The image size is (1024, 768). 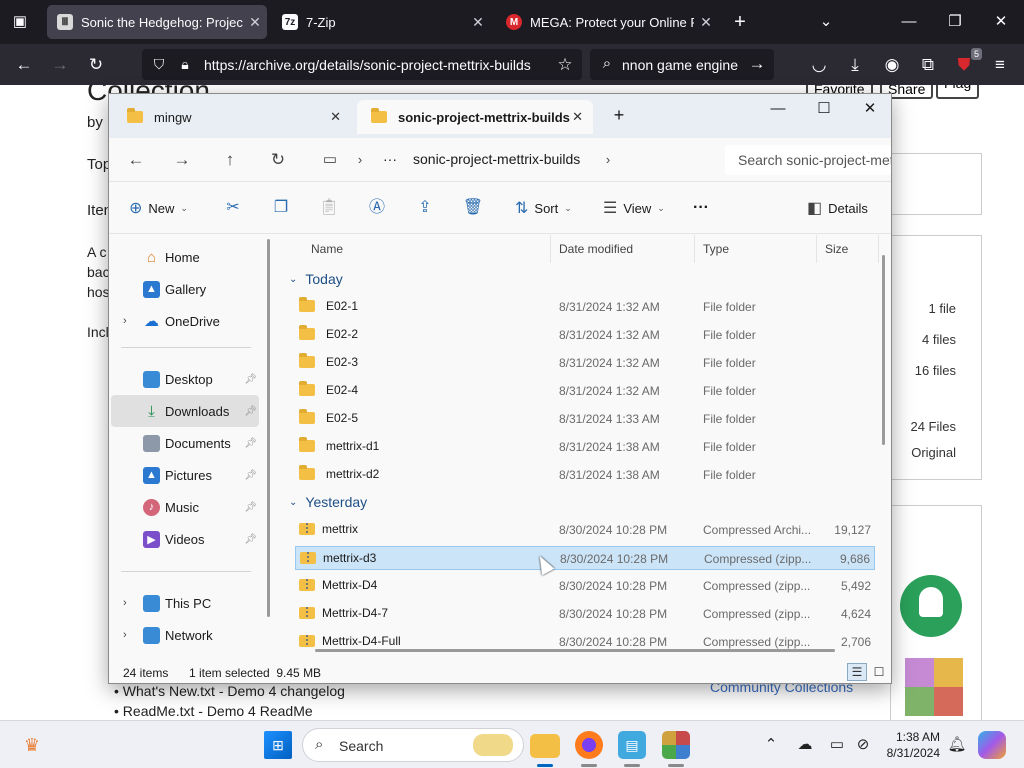 What do you see at coordinates (863, 745) in the screenshot?
I see `network-status-icon: ⊘` at bounding box center [863, 745].